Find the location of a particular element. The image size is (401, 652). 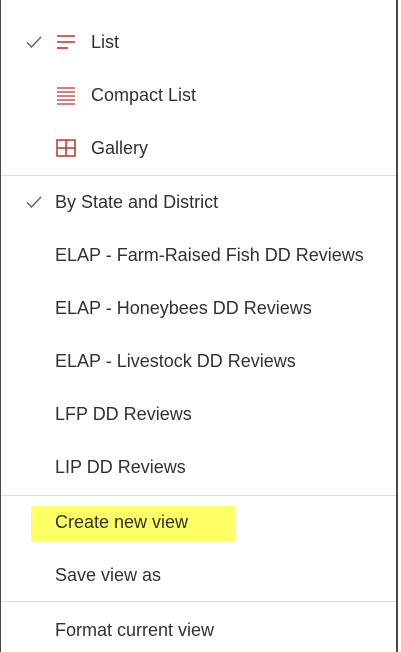

menu-item-label: Create new view is located at coordinates (122, 522).